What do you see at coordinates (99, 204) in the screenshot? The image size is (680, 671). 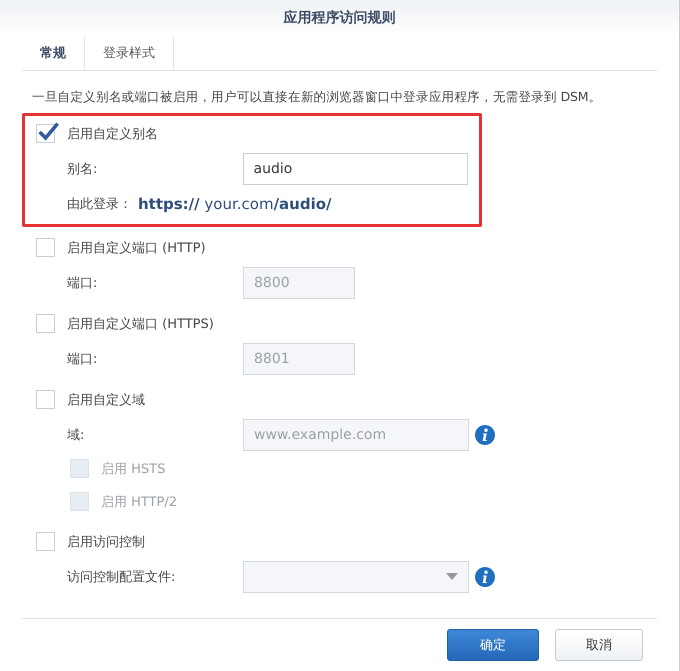 I see `login-label: 由此登录：` at bounding box center [99, 204].